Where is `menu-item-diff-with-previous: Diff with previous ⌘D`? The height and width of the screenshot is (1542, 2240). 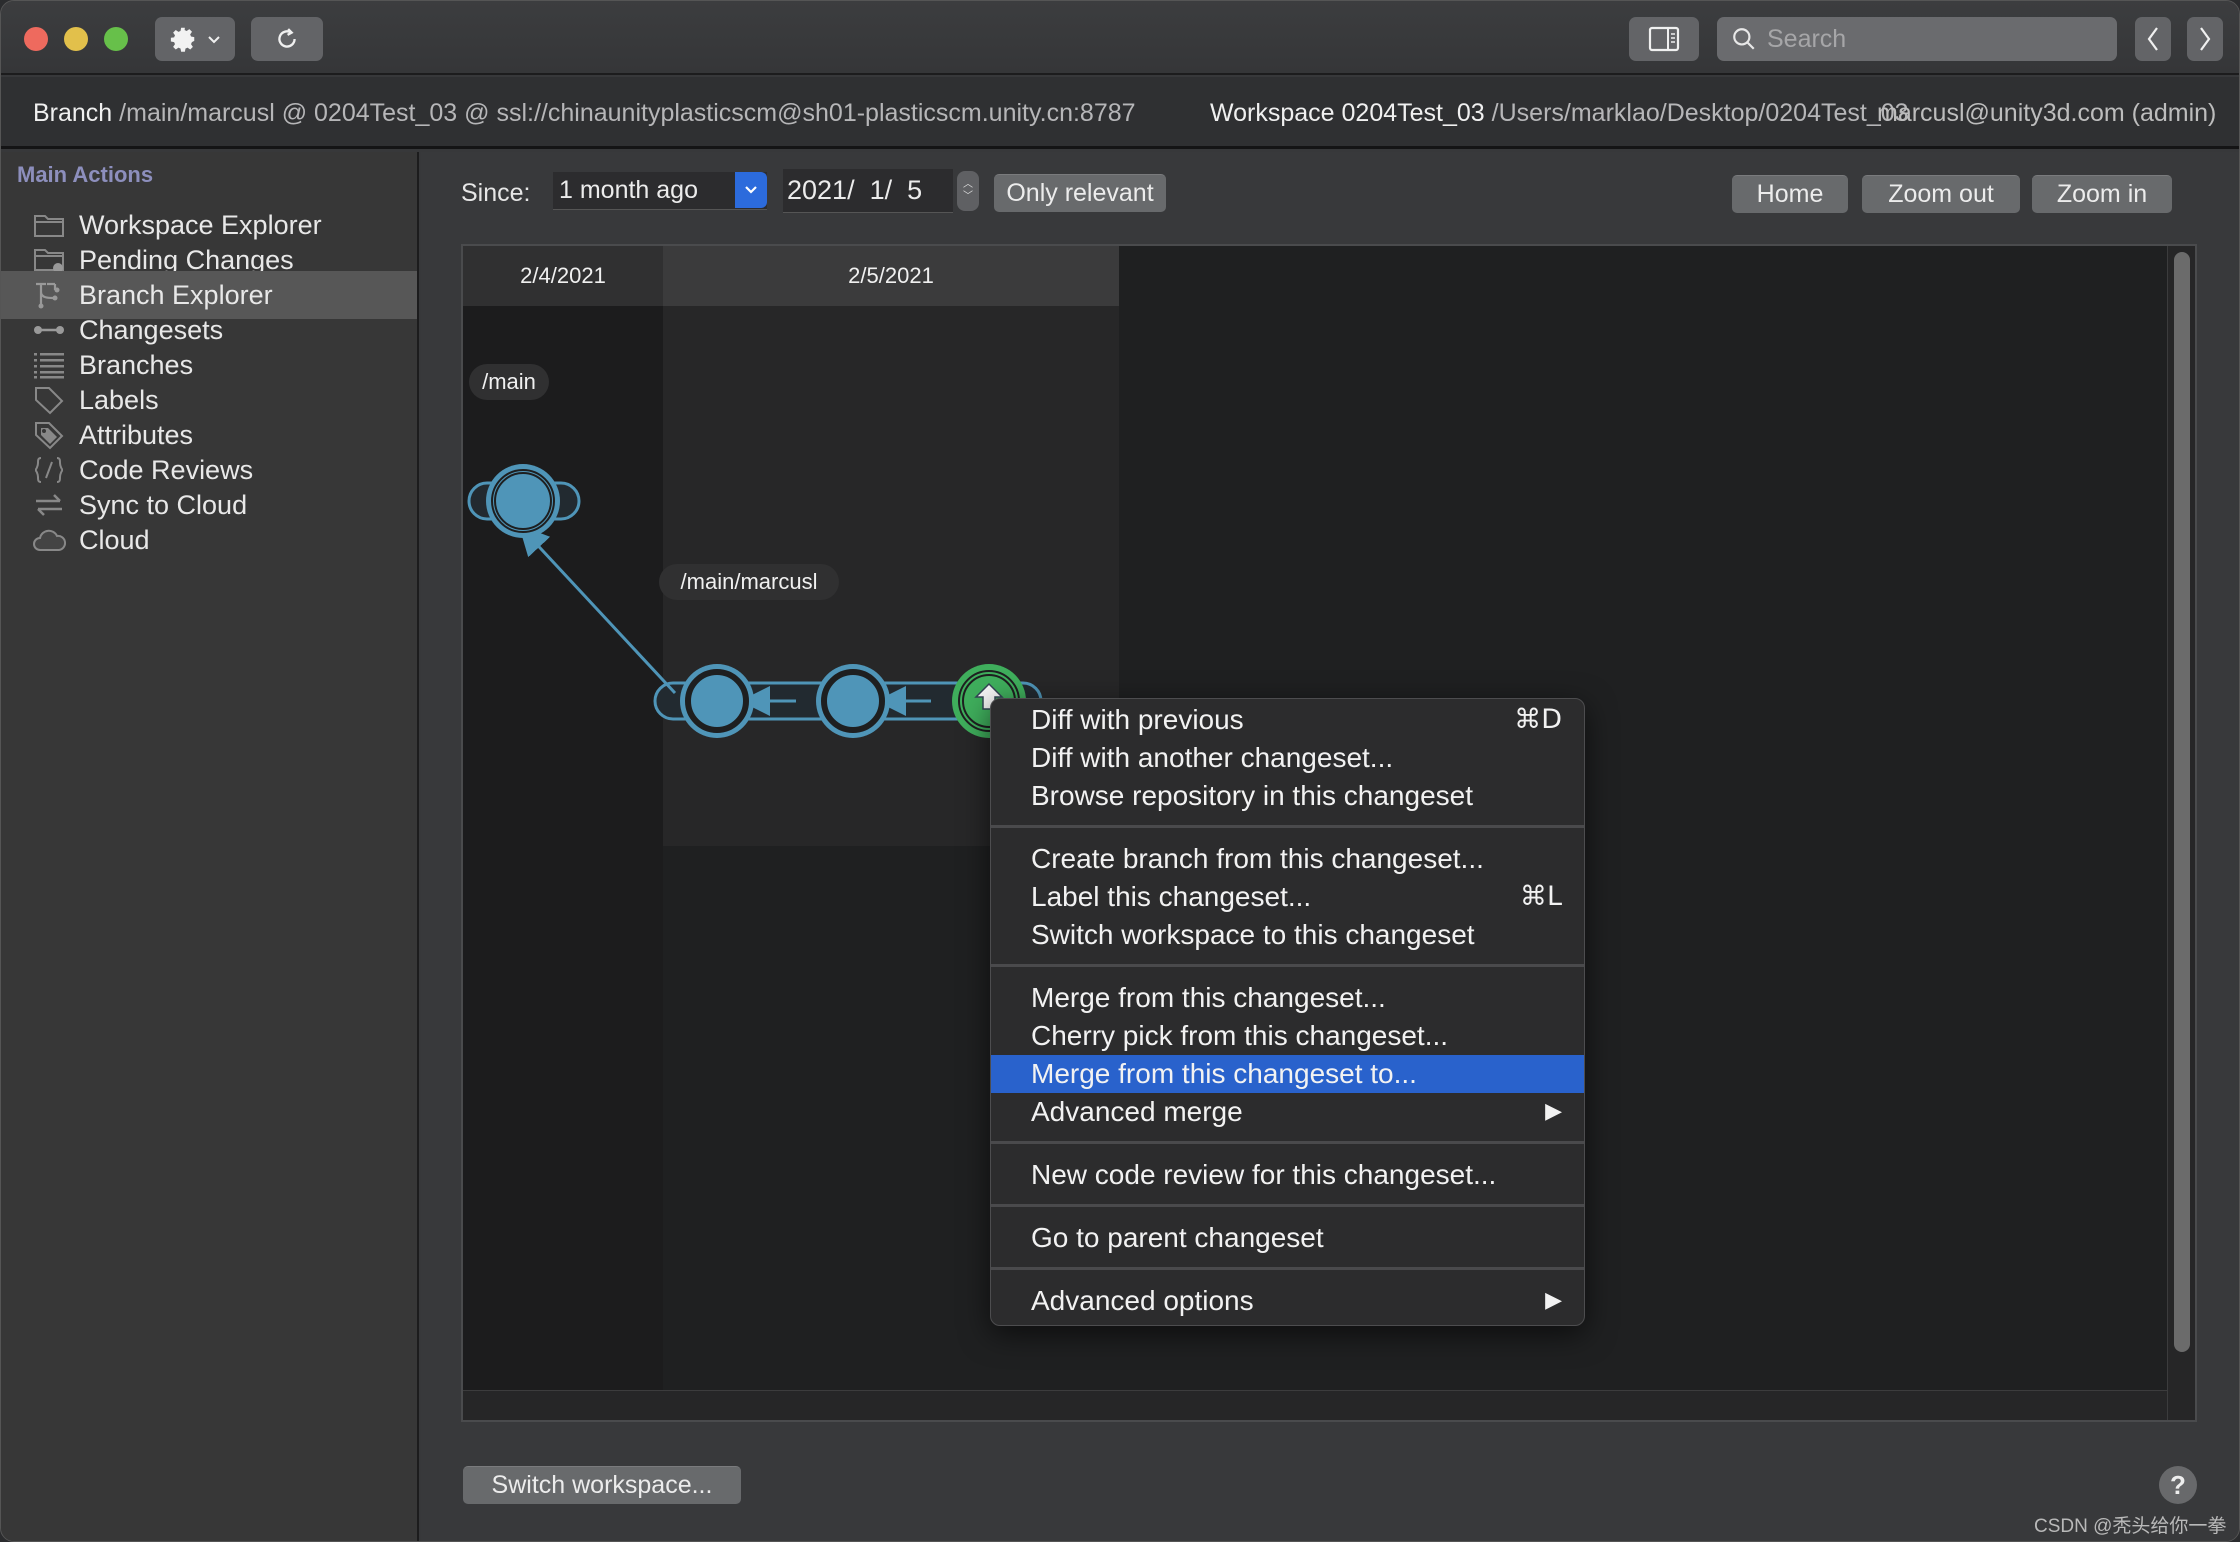 menu-item-diff-with-previous: Diff with previous ⌘D is located at coordinates (1287, 720).